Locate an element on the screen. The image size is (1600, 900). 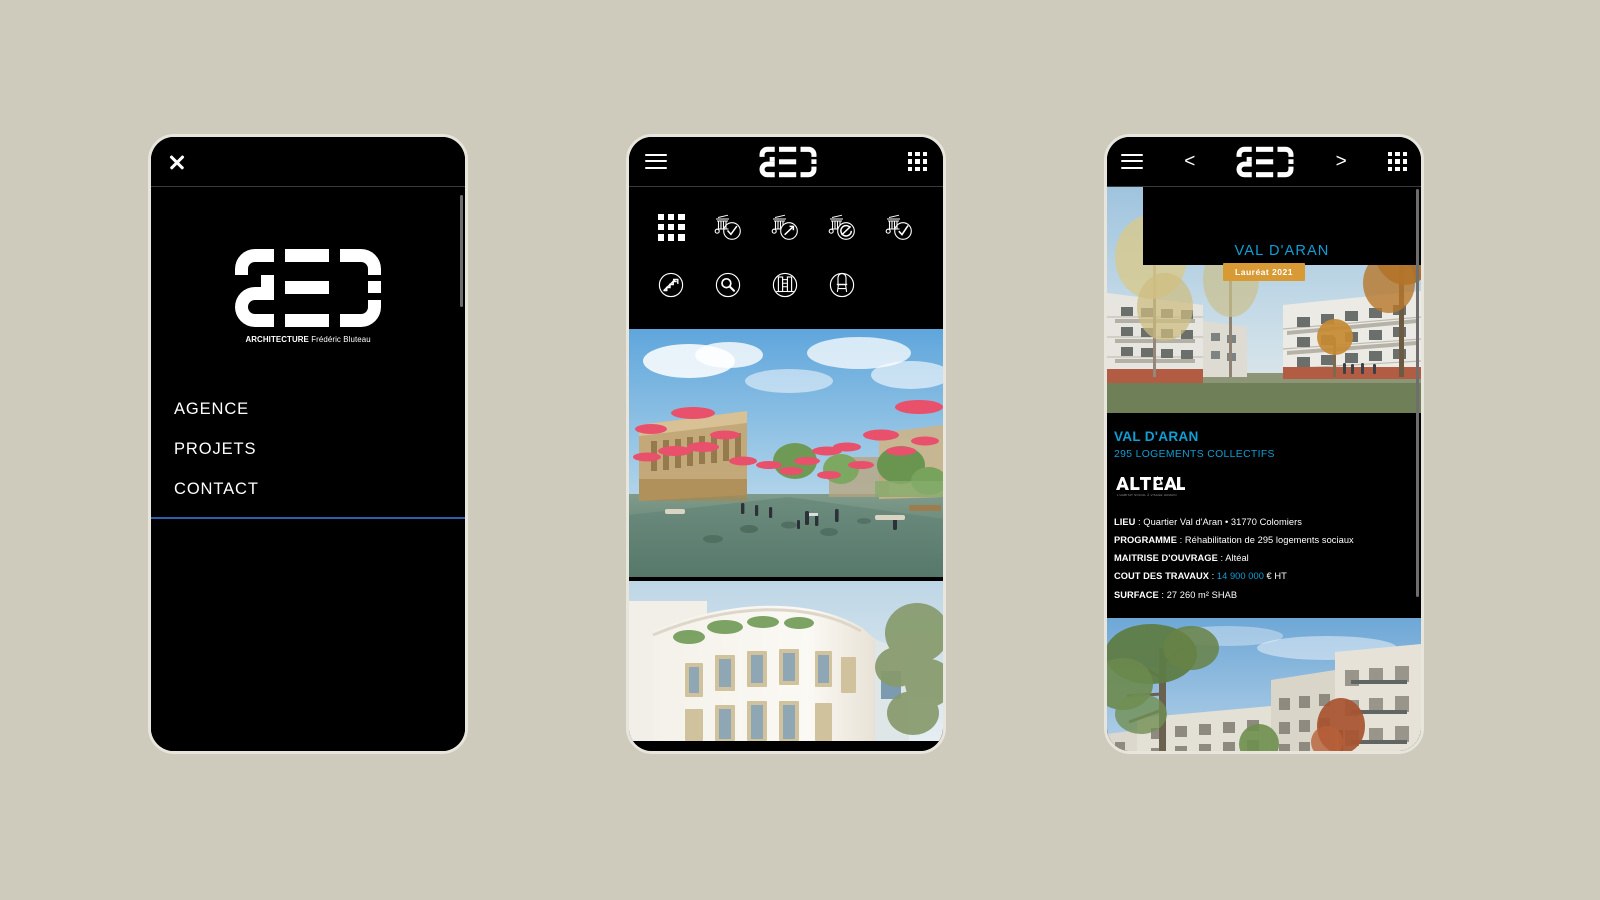
phone3-topbar: < > is located at coordinates (1264, 162).